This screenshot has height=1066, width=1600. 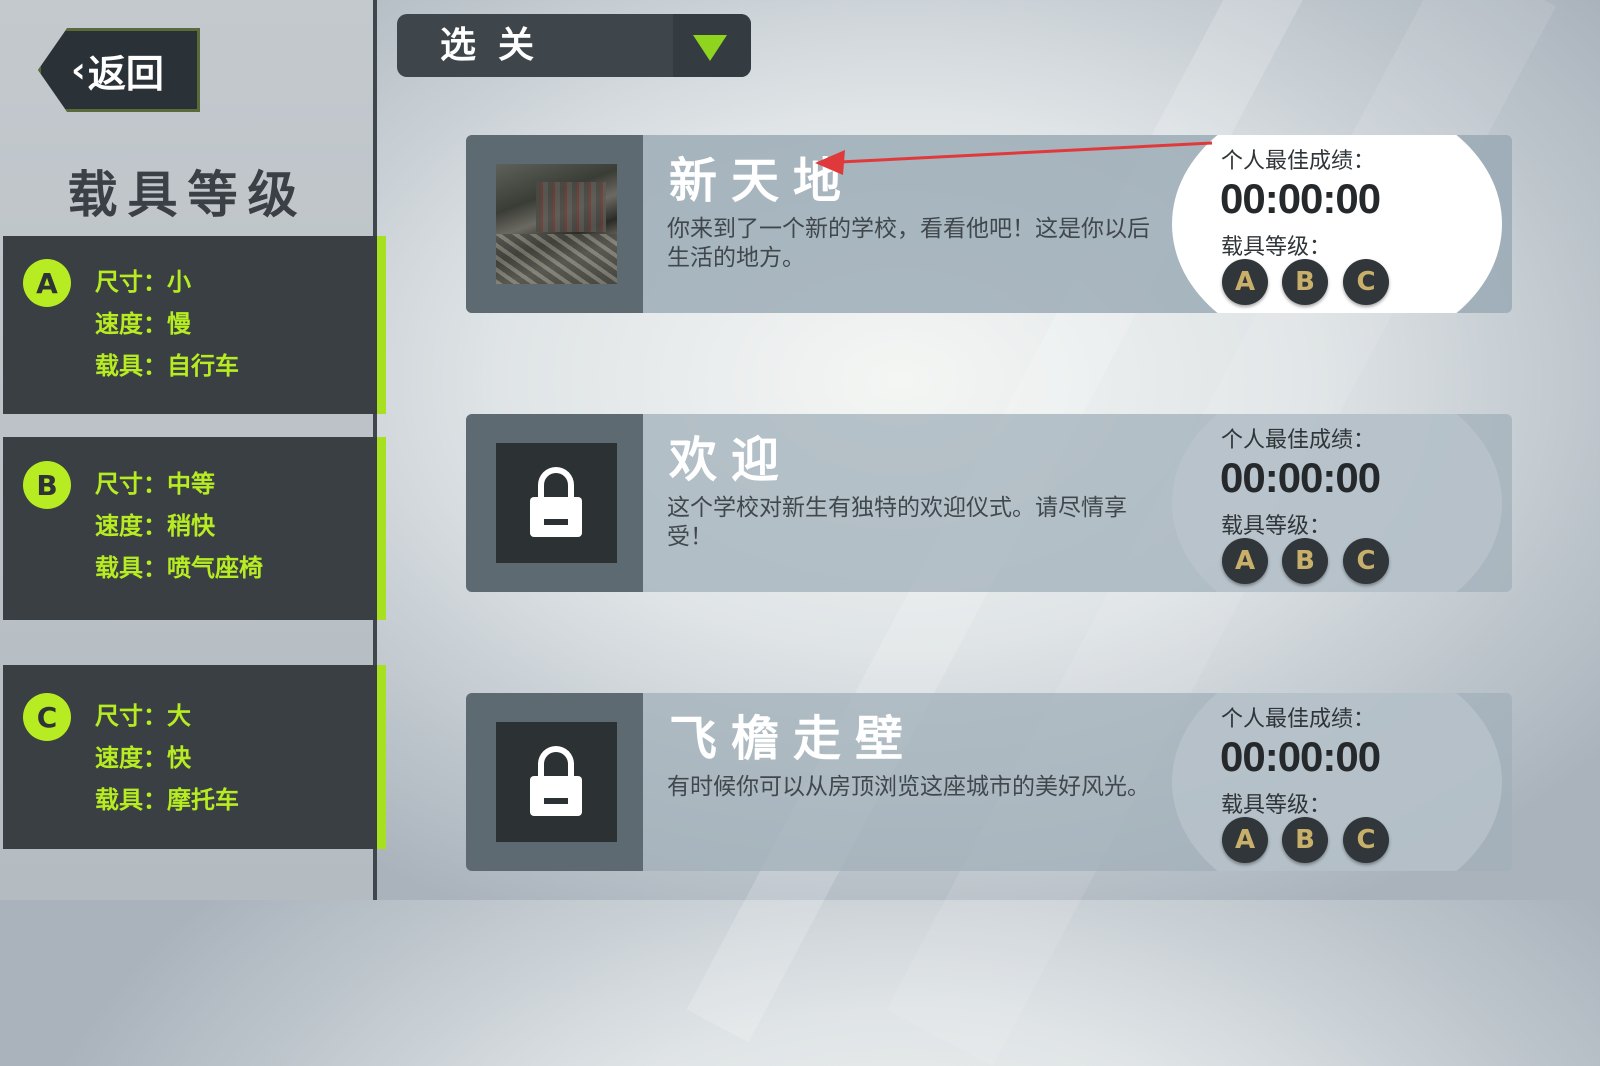 I want to click on annotation-arrow-line, so click(x=1026, y=152).